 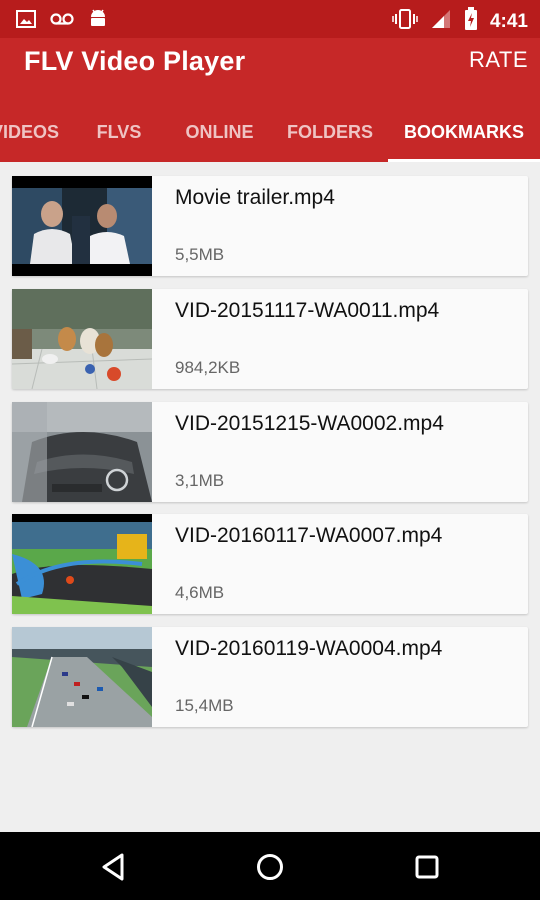 What do you see at coordinates (26, 21) in the screenshot?
I see `image-icon` at bounding box center [26, 21].